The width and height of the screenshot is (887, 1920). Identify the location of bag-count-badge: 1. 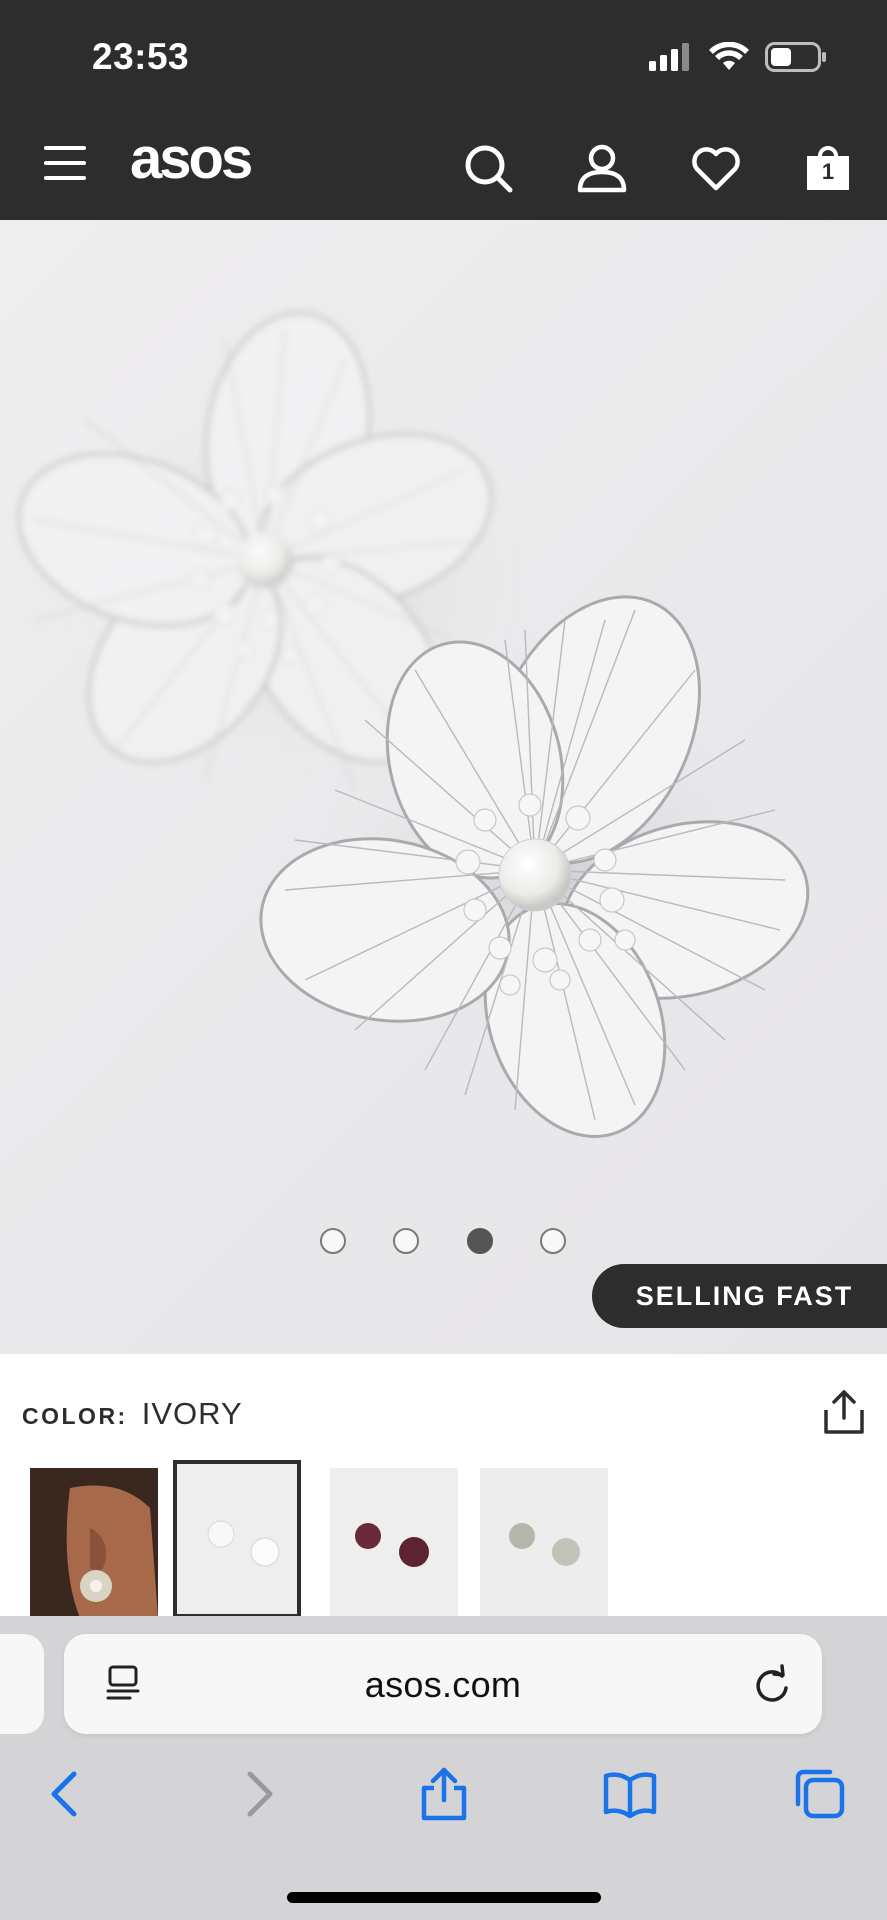
(828, 171).